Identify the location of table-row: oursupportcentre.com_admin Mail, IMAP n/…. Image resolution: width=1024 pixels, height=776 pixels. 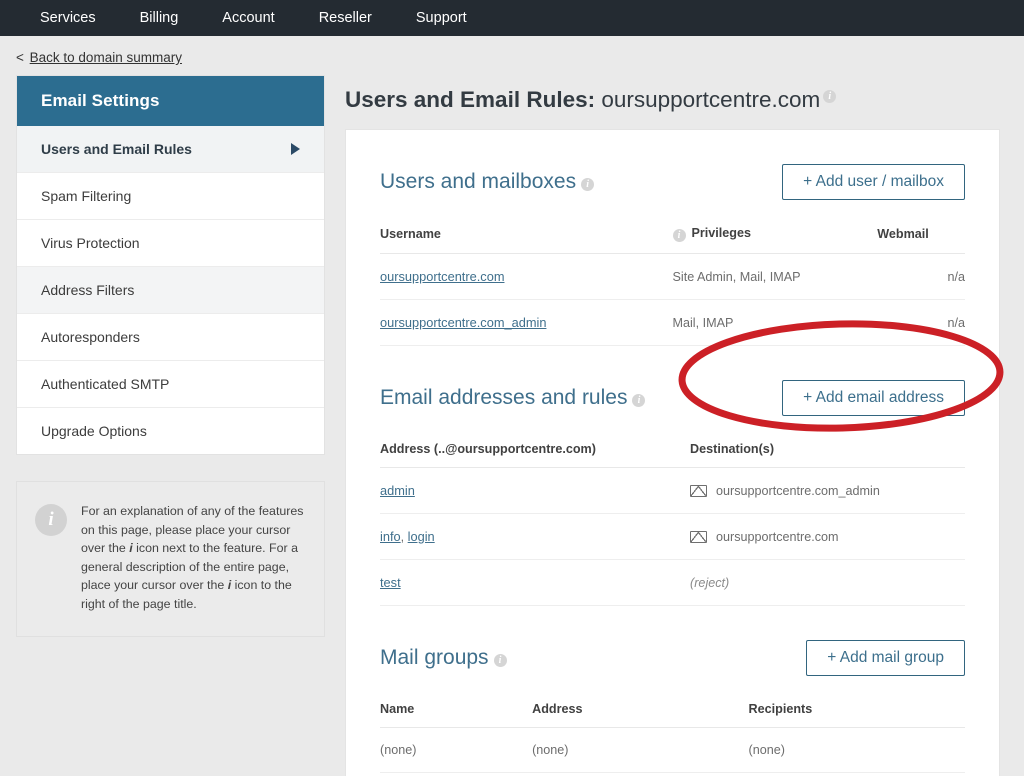
(672, 322).